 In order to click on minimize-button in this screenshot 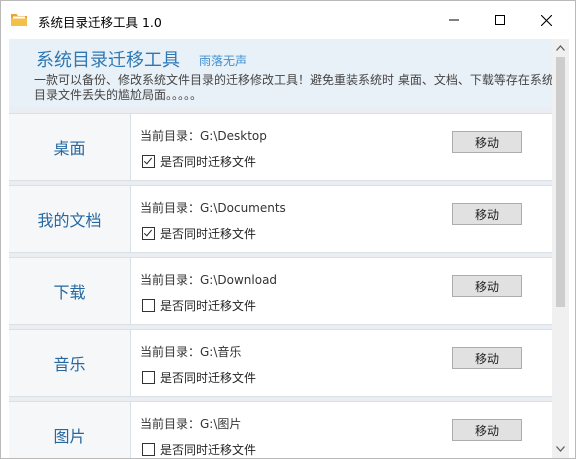, I will do `click(454, 20)`.